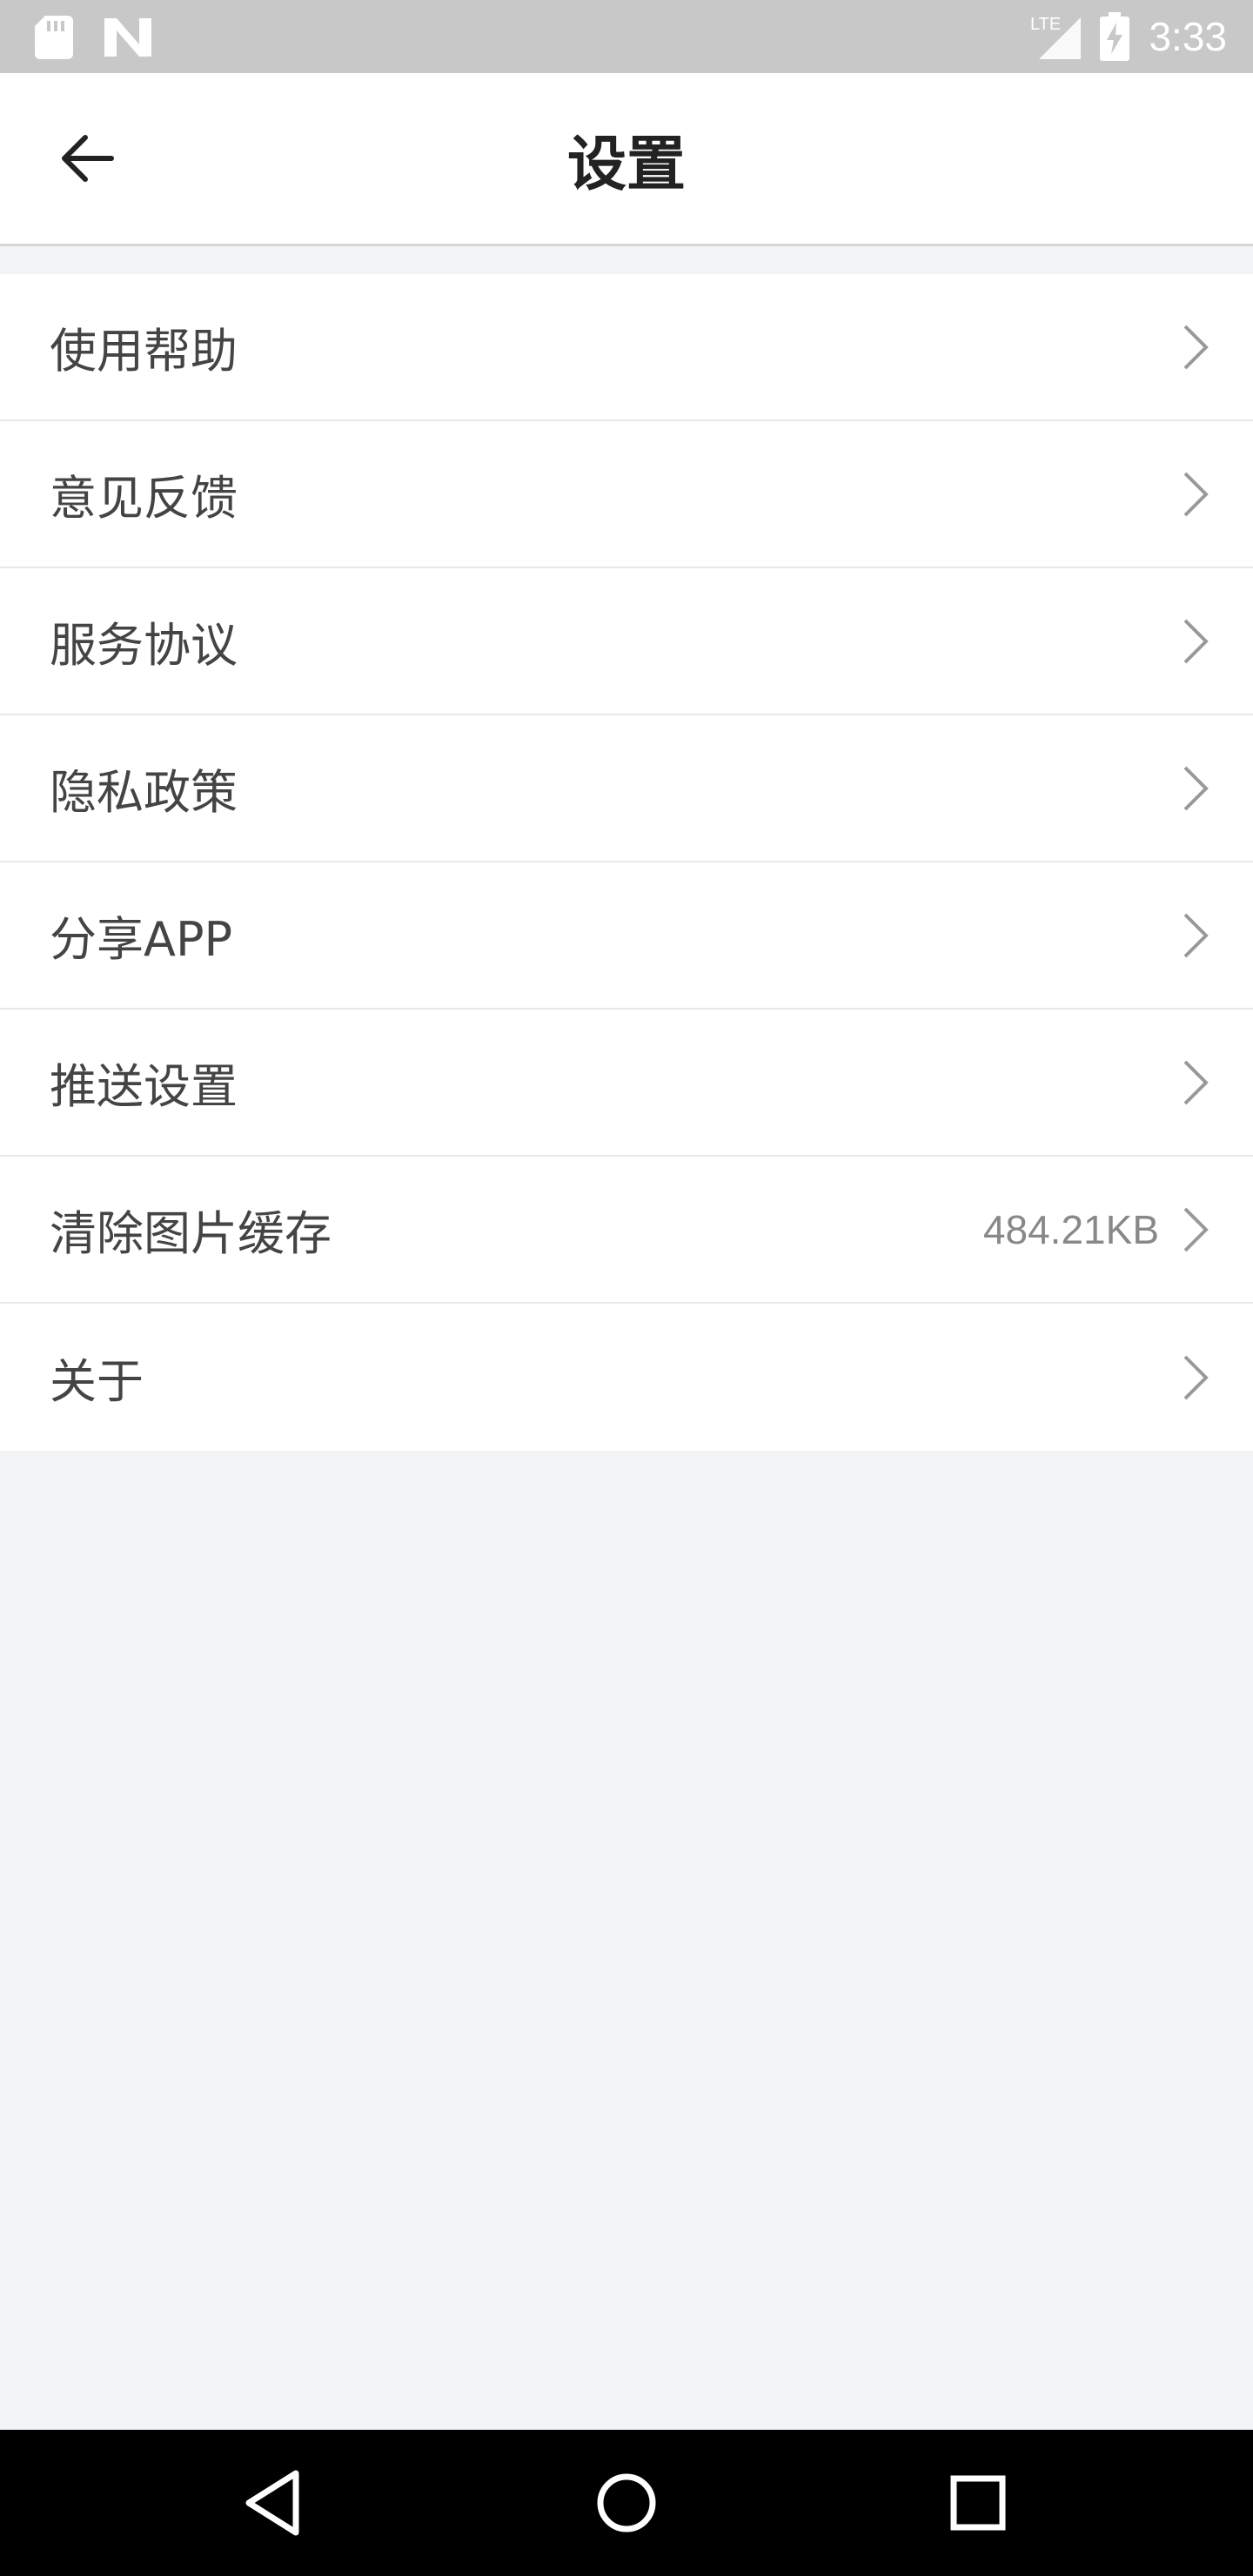  What do you see at coordinates (626, 789) in the screenshot?
I see `settings-item-privacy: 隐私政策` at bounding box center [626, 789].